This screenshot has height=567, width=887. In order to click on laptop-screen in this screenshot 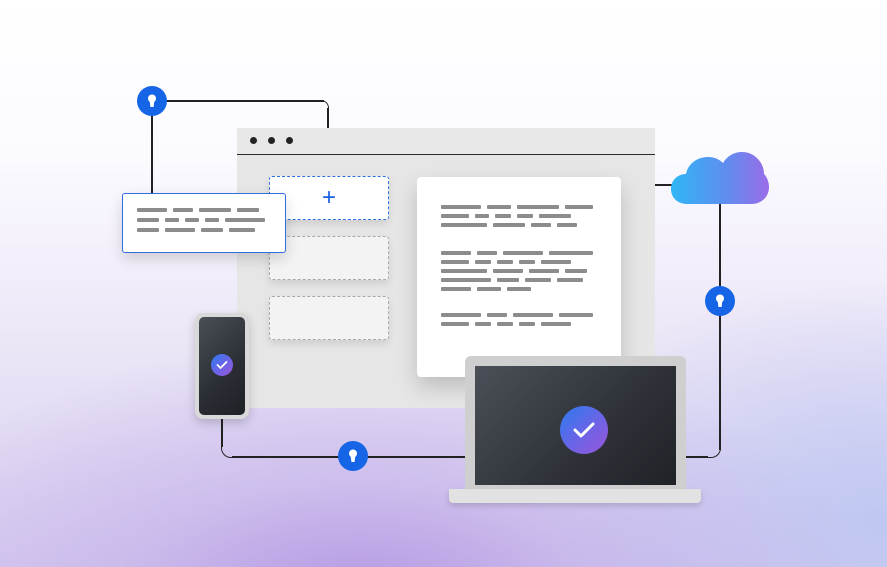, I will do `click(575, 425)`.